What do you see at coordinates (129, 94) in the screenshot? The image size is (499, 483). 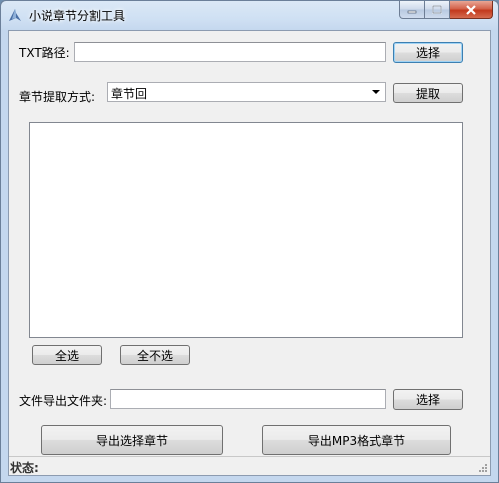 I see `extract-method-value: 章节回` at bounding box center [129, 94].